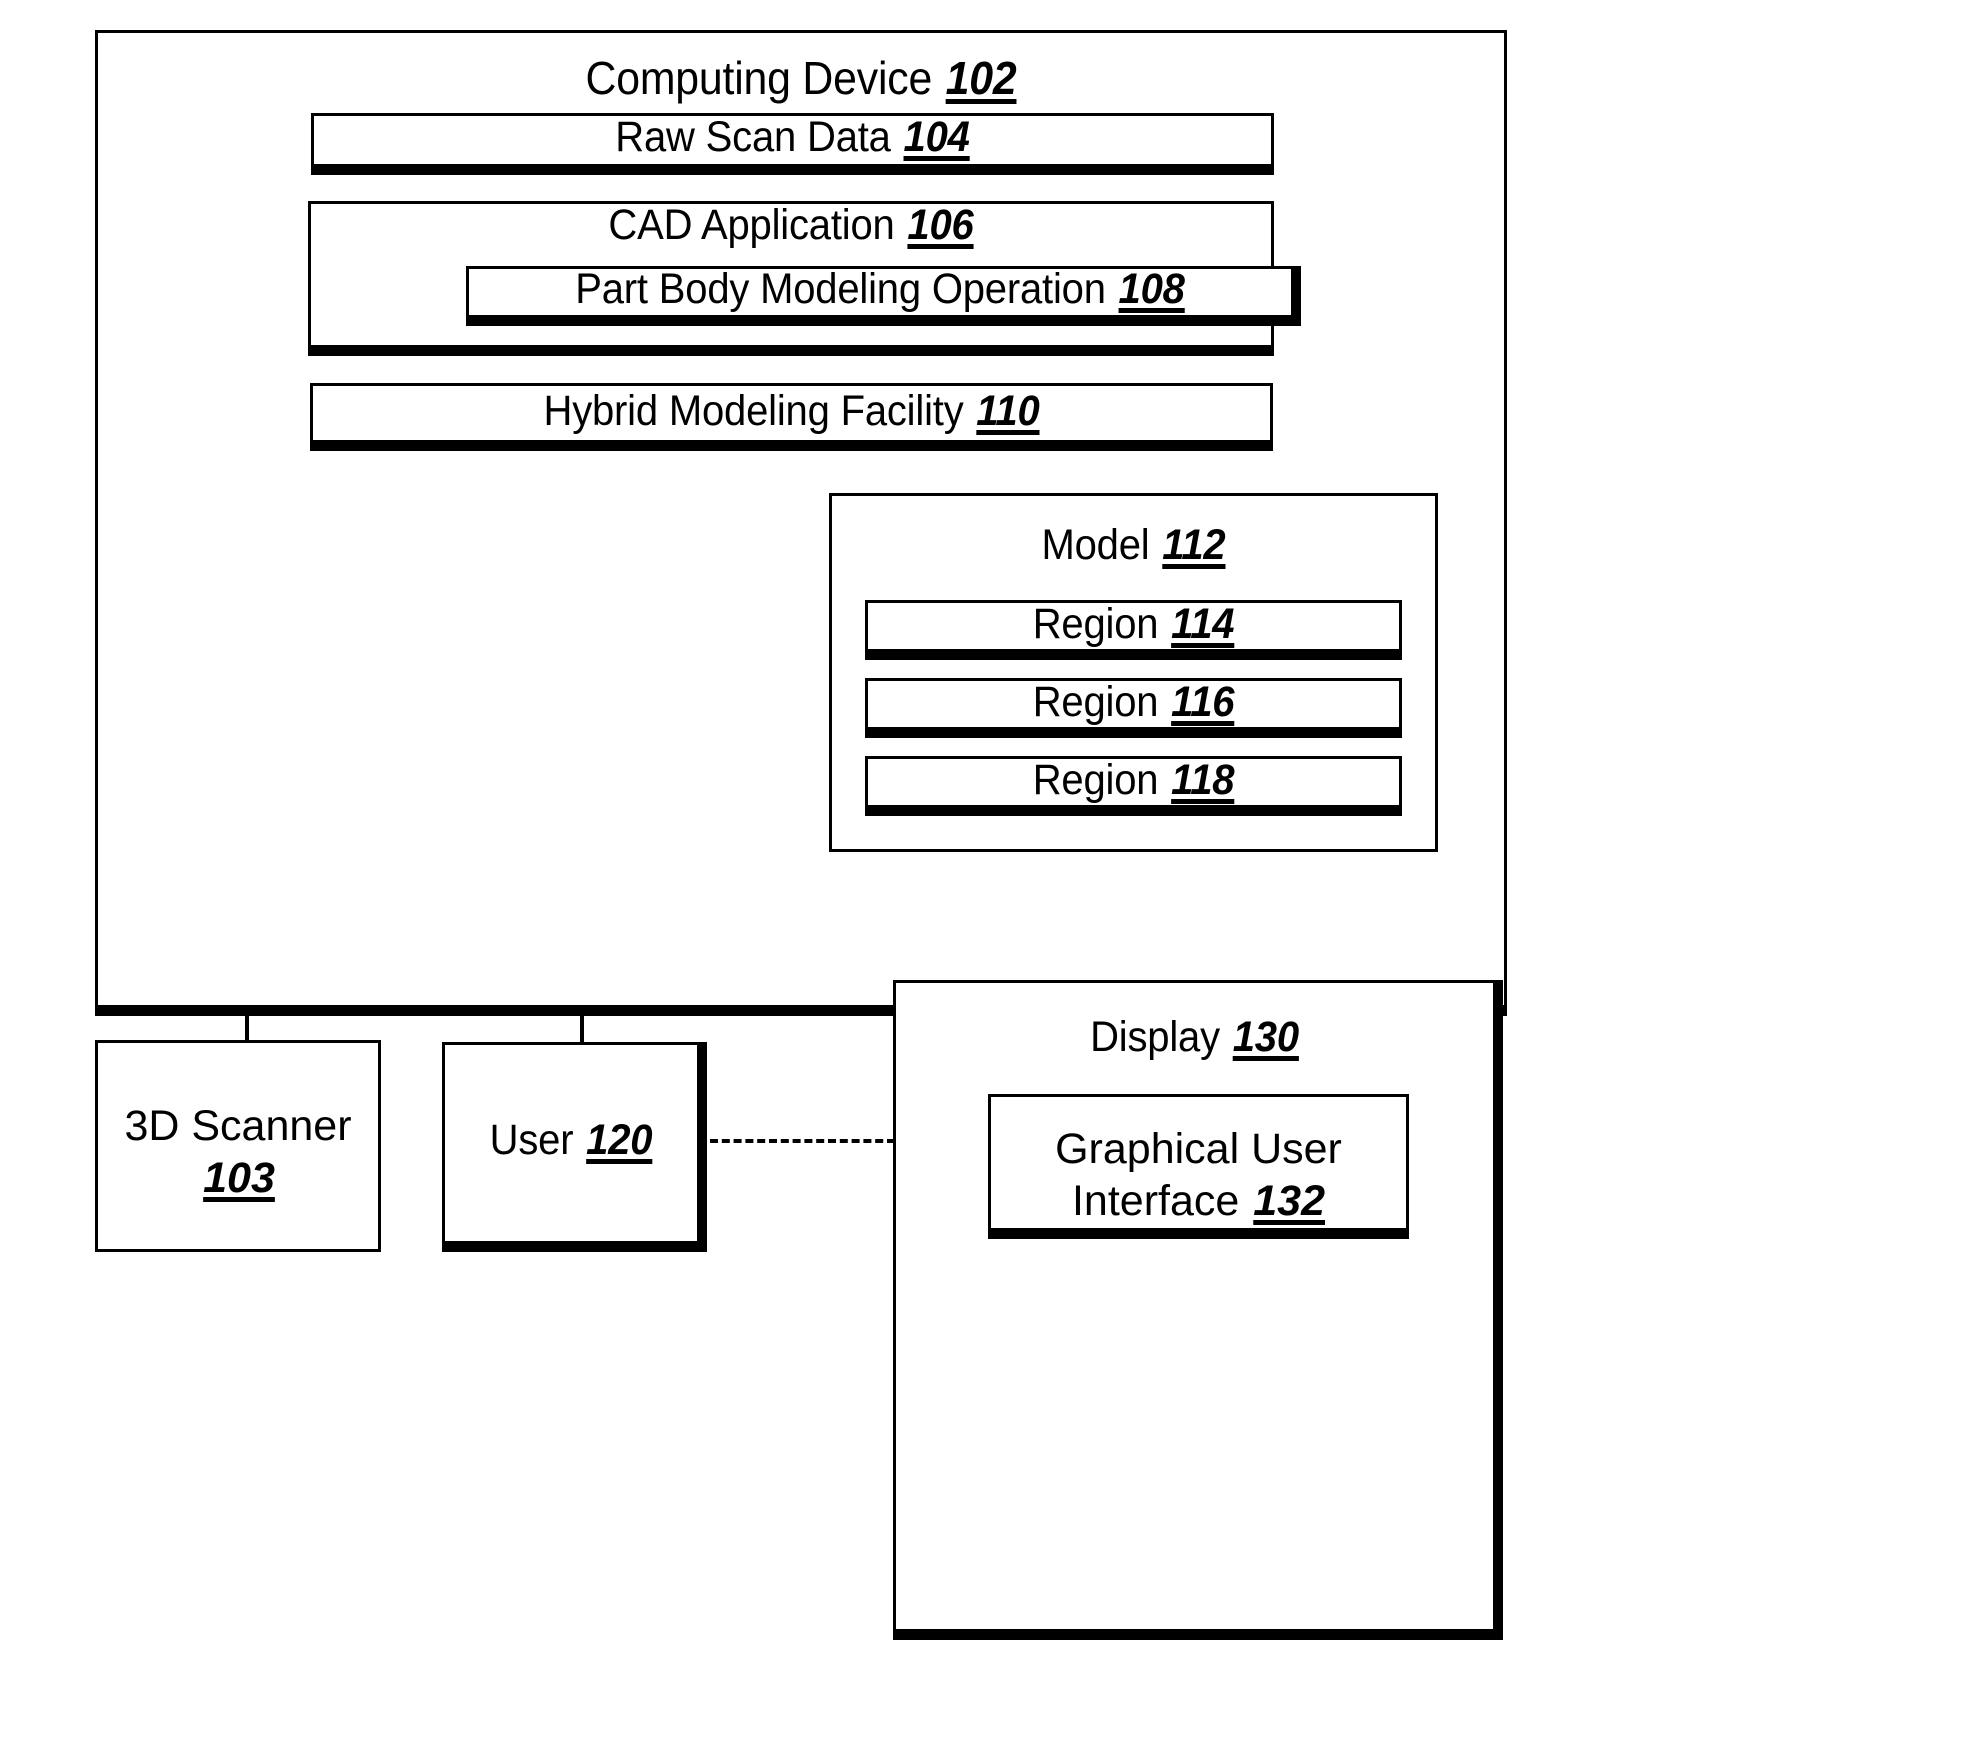 The image size is (1979, 1761). I want to click on region-116-box: Region 116, so click(1133, 708).